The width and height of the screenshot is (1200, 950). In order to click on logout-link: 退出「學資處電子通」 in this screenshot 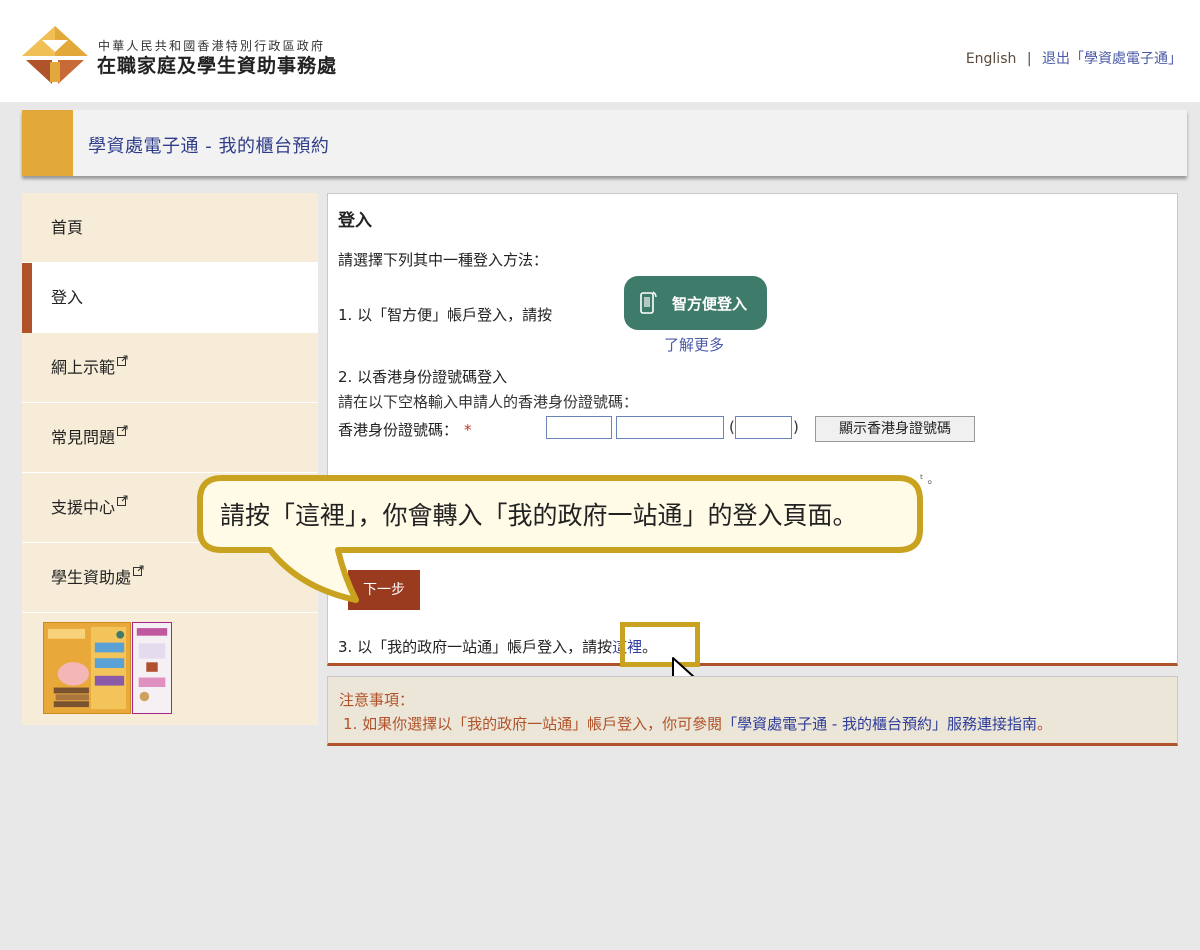, I will do `click(1112, 59)`.